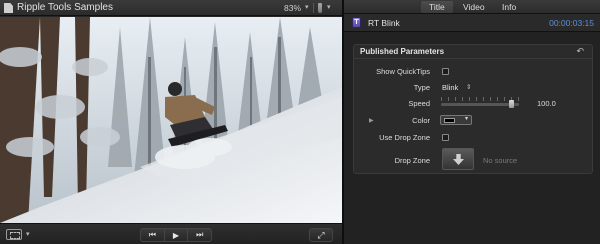 Image resolution: width=600 pixels, height=244 pixels. I want to click on zoom-dropdown-icon: ▾, so click(307, 7).